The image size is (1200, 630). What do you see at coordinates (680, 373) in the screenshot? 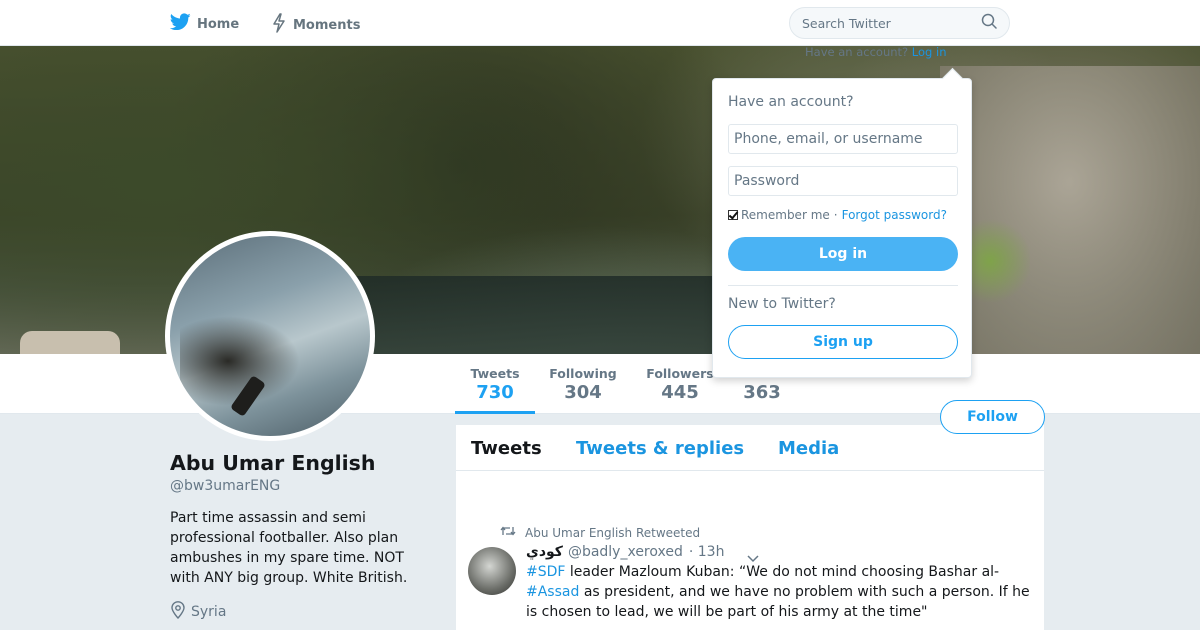
I see `stat-label: Followers` at bounding box center [680, 373].